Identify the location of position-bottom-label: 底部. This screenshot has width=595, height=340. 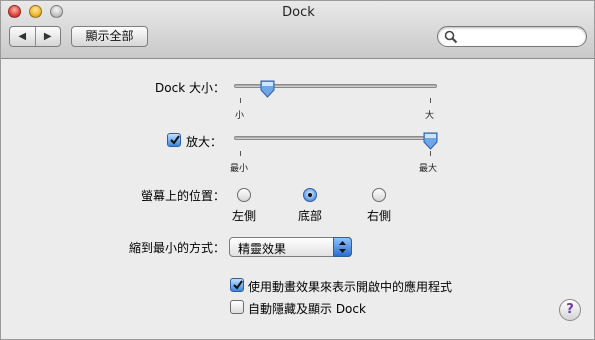
(309, 216).